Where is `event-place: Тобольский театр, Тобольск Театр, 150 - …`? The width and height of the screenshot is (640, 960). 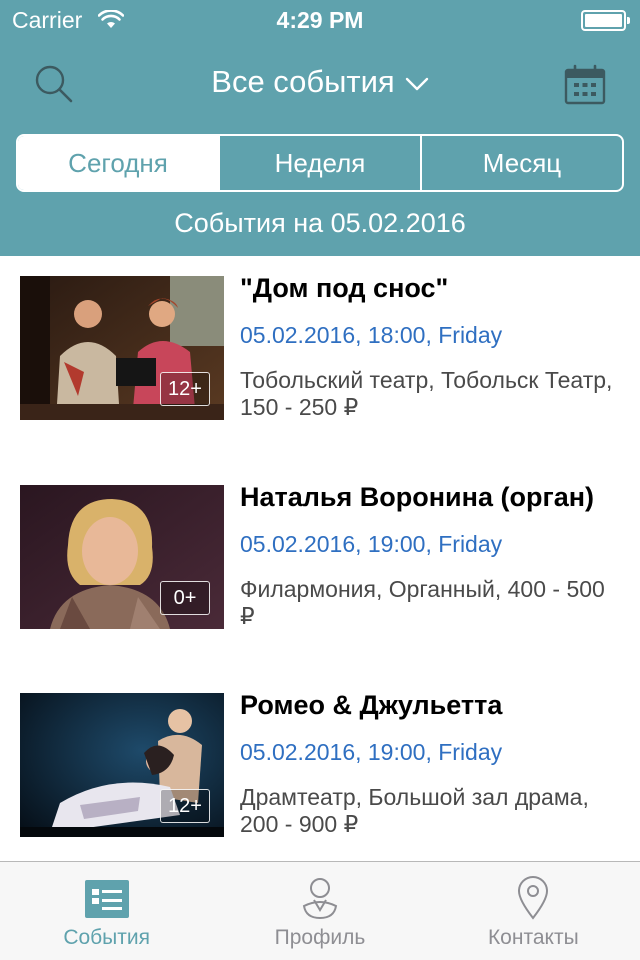 event-place: Тобольский театр, Тобольск Театр, 150 - … is located at coordinates (426, 393).